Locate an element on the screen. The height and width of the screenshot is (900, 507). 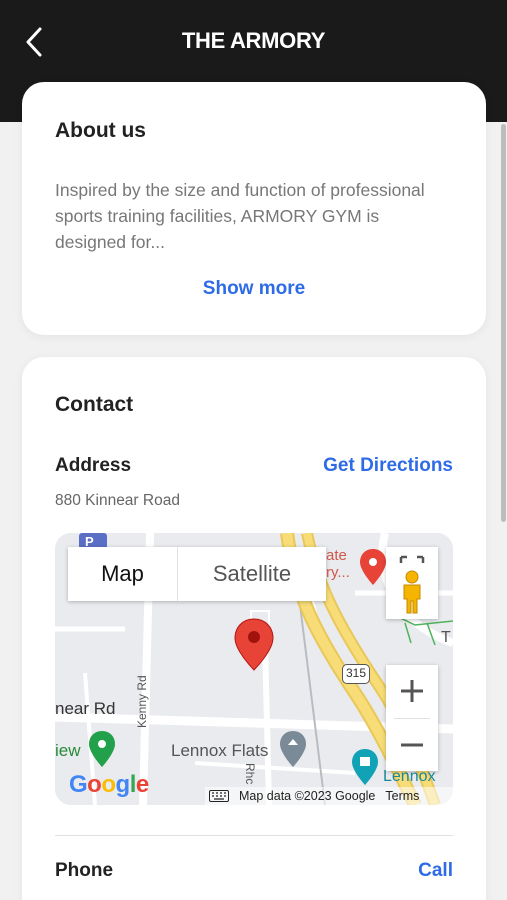
google-logo: Google is located at coordinates (109, 785).